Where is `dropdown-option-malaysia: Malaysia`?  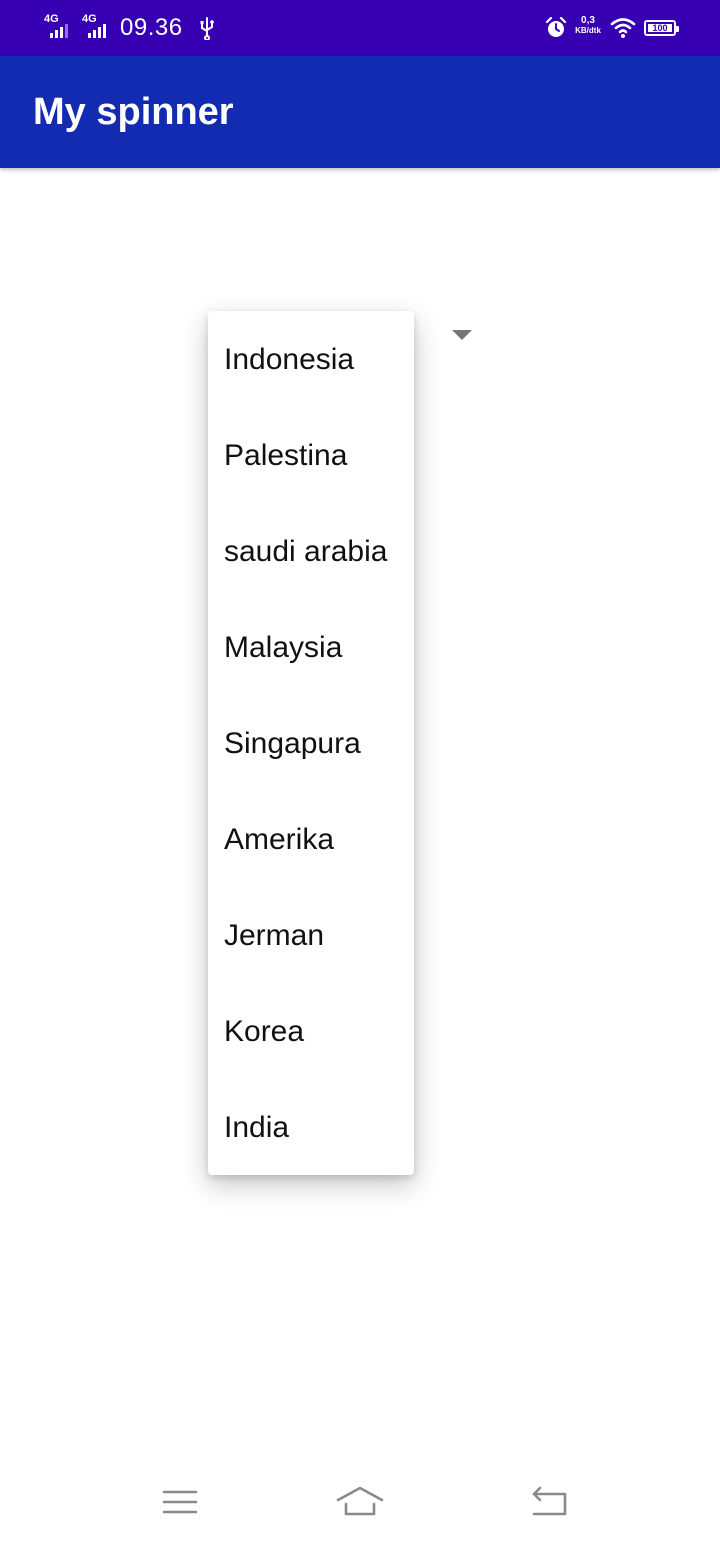
dropdown-option-malaysia: Malaysia is located at coordinates (311, 648).